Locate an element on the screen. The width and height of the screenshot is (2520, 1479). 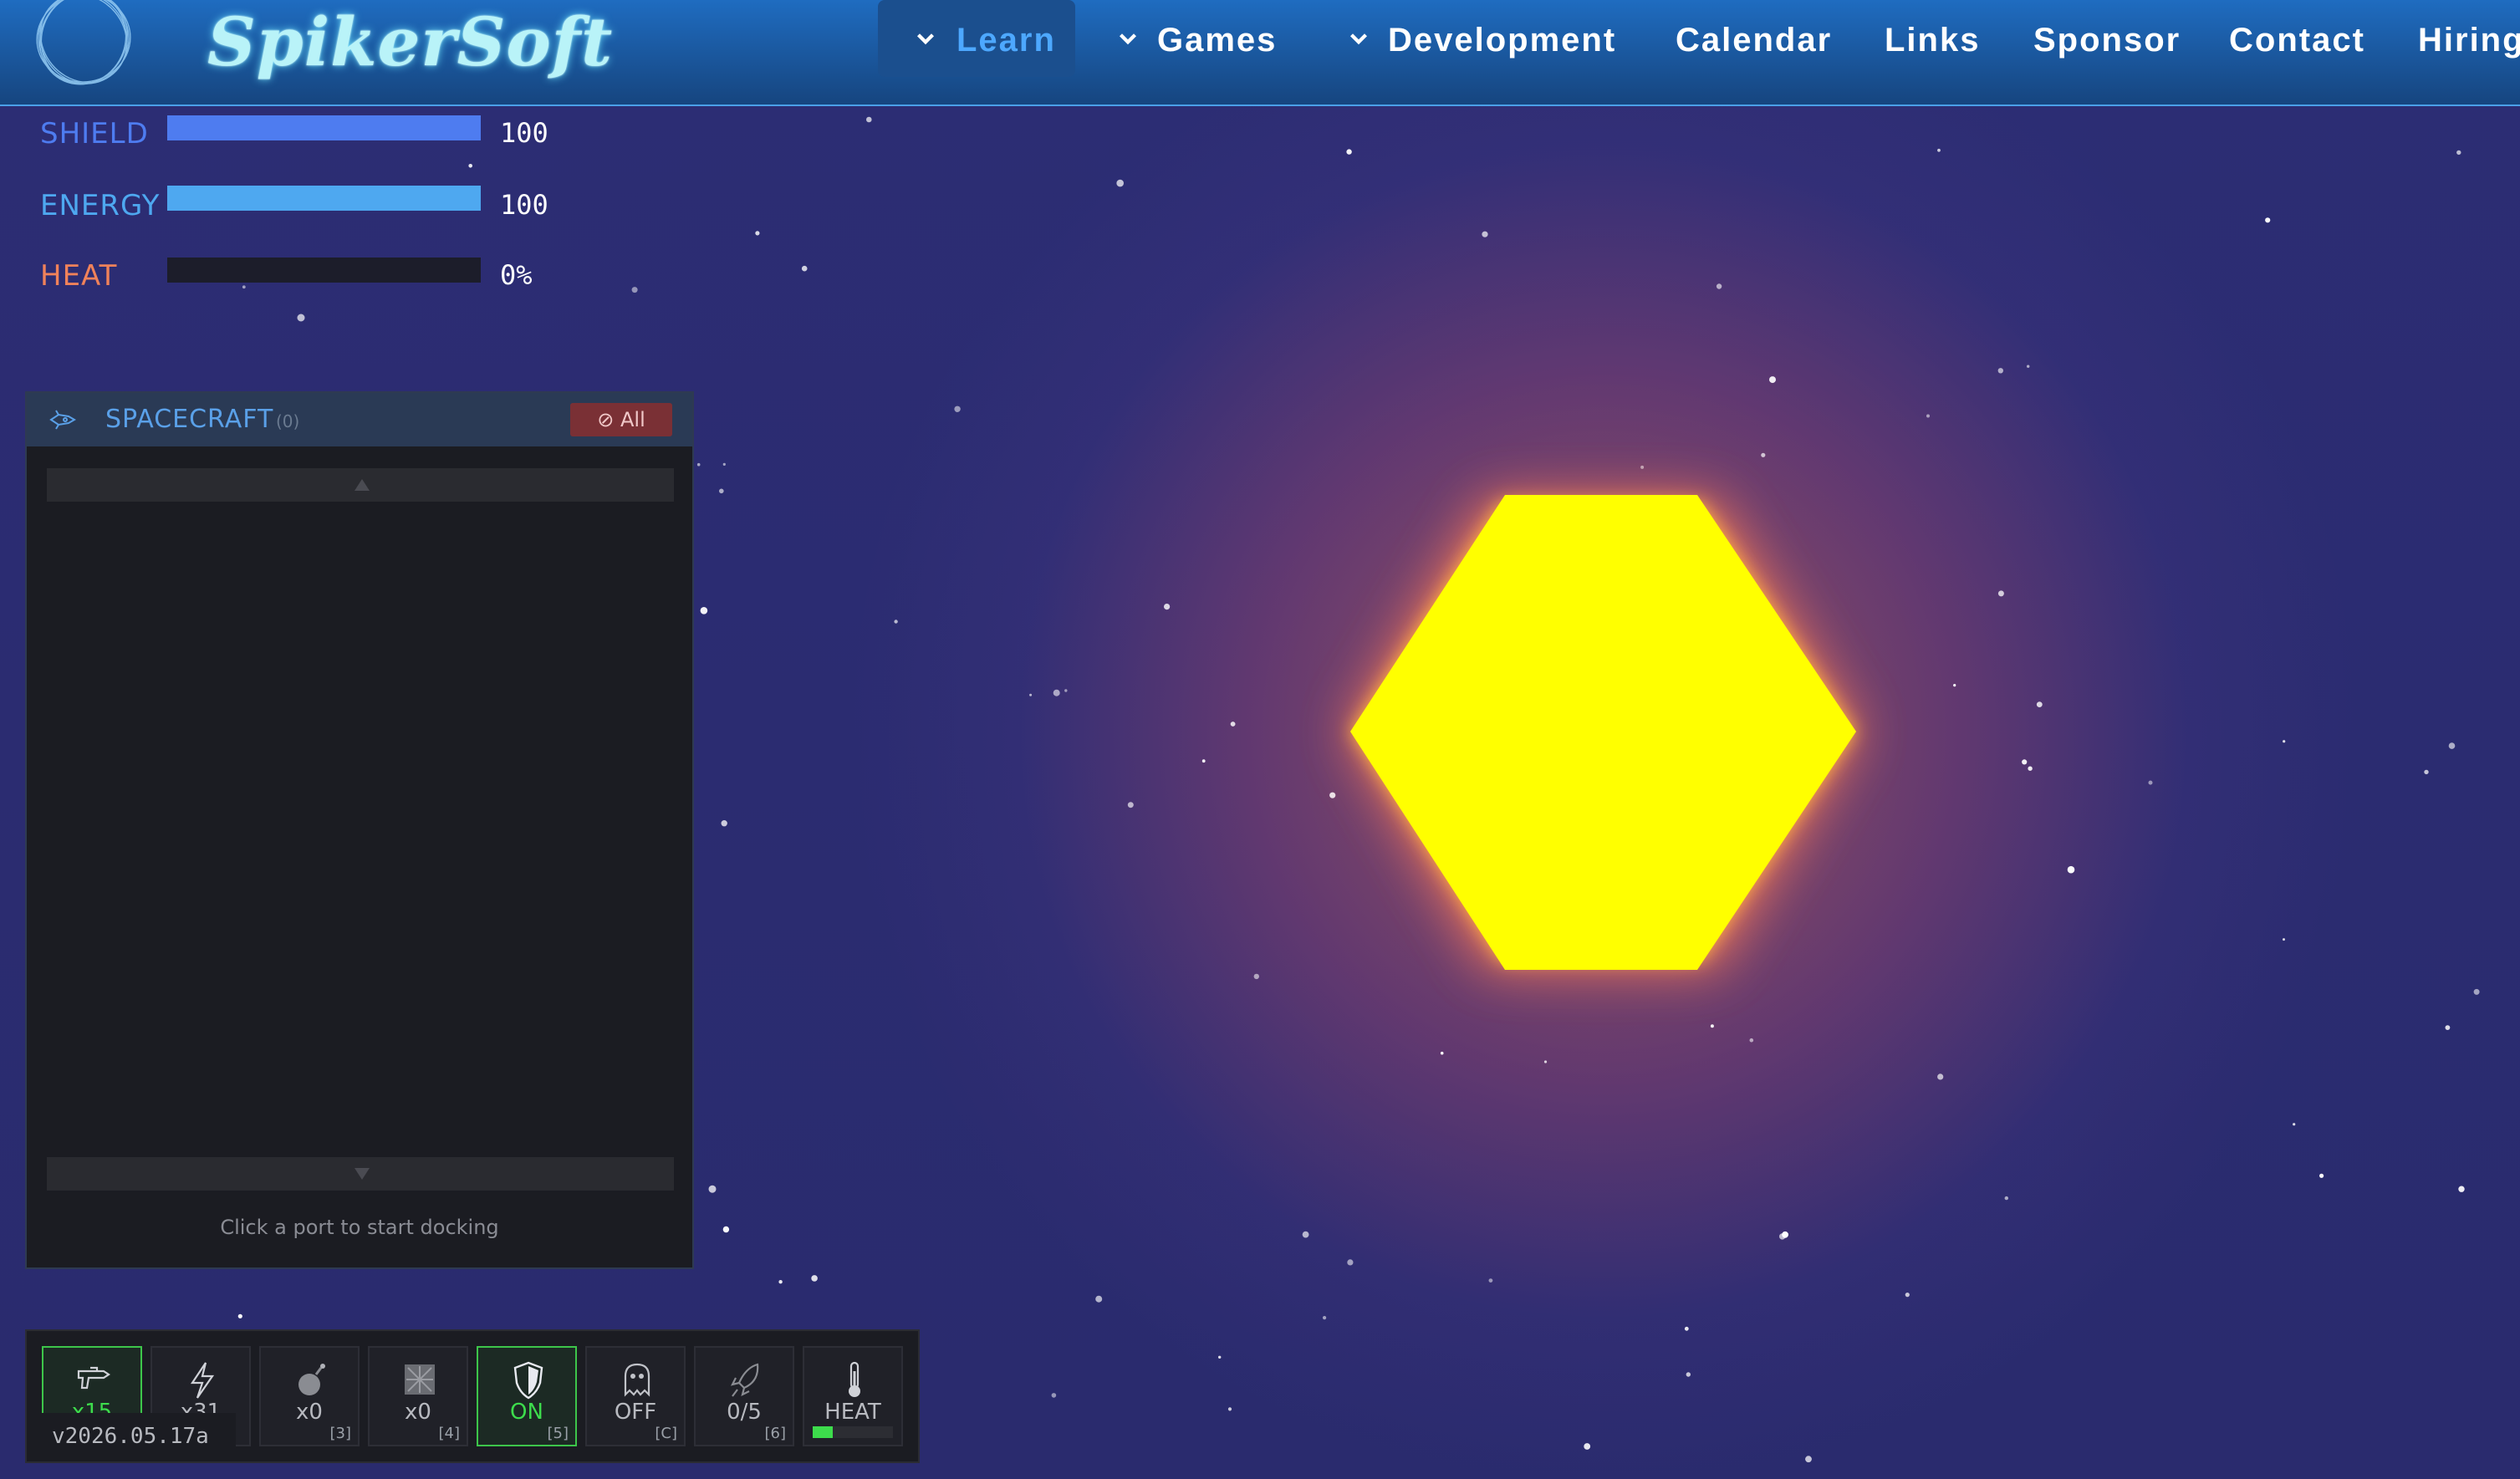
site-logo: SpikerSoft is located at coordinates (410, 42).